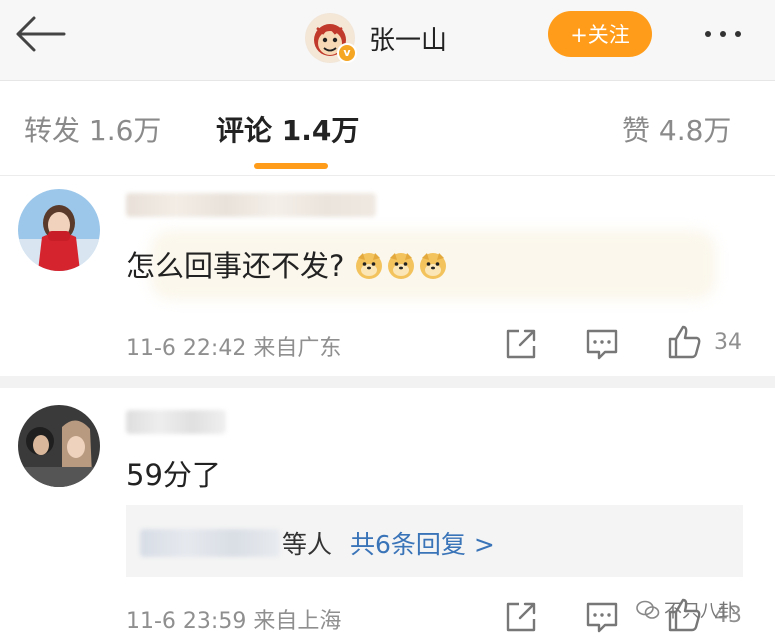 The height and width of the screenshot is (641, 775). I want to click on replies-summary: 等人 共6条回复 >, so click(434, 541).